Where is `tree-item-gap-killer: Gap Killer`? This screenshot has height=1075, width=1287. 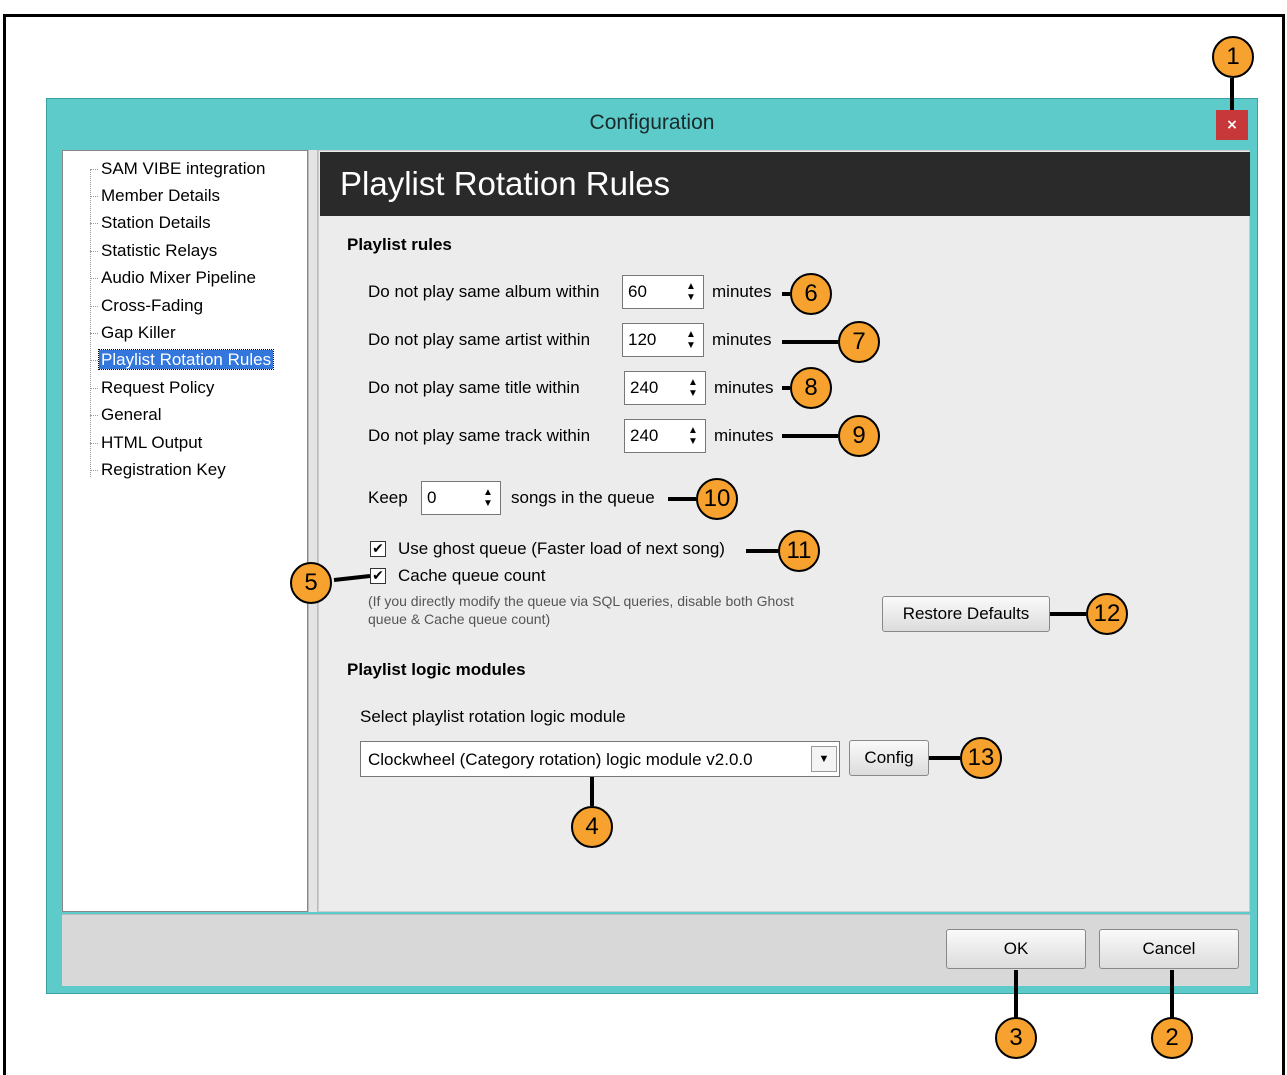
tree-item-gap-killer: Gap Killer is located at coordinates (134, 333).